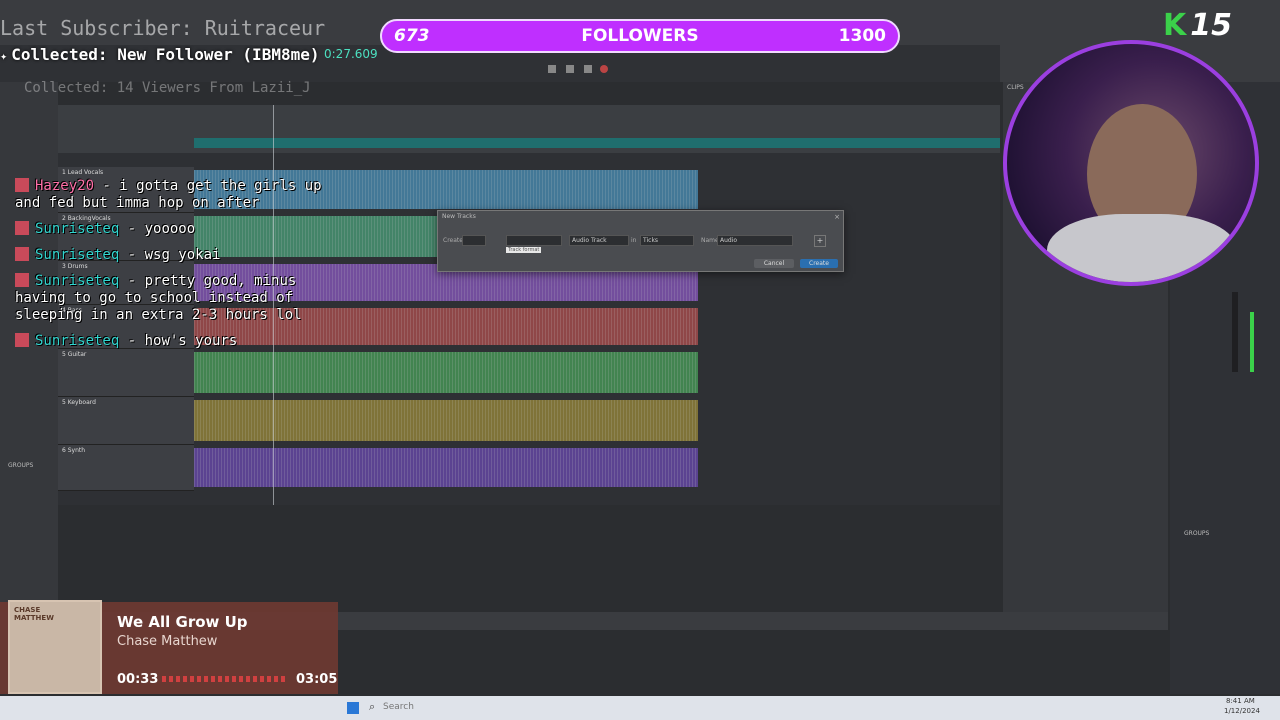  What do you see at coordinates (604, 69) in the screenshot?
I see `record-button` at bounding box center [604, 69].